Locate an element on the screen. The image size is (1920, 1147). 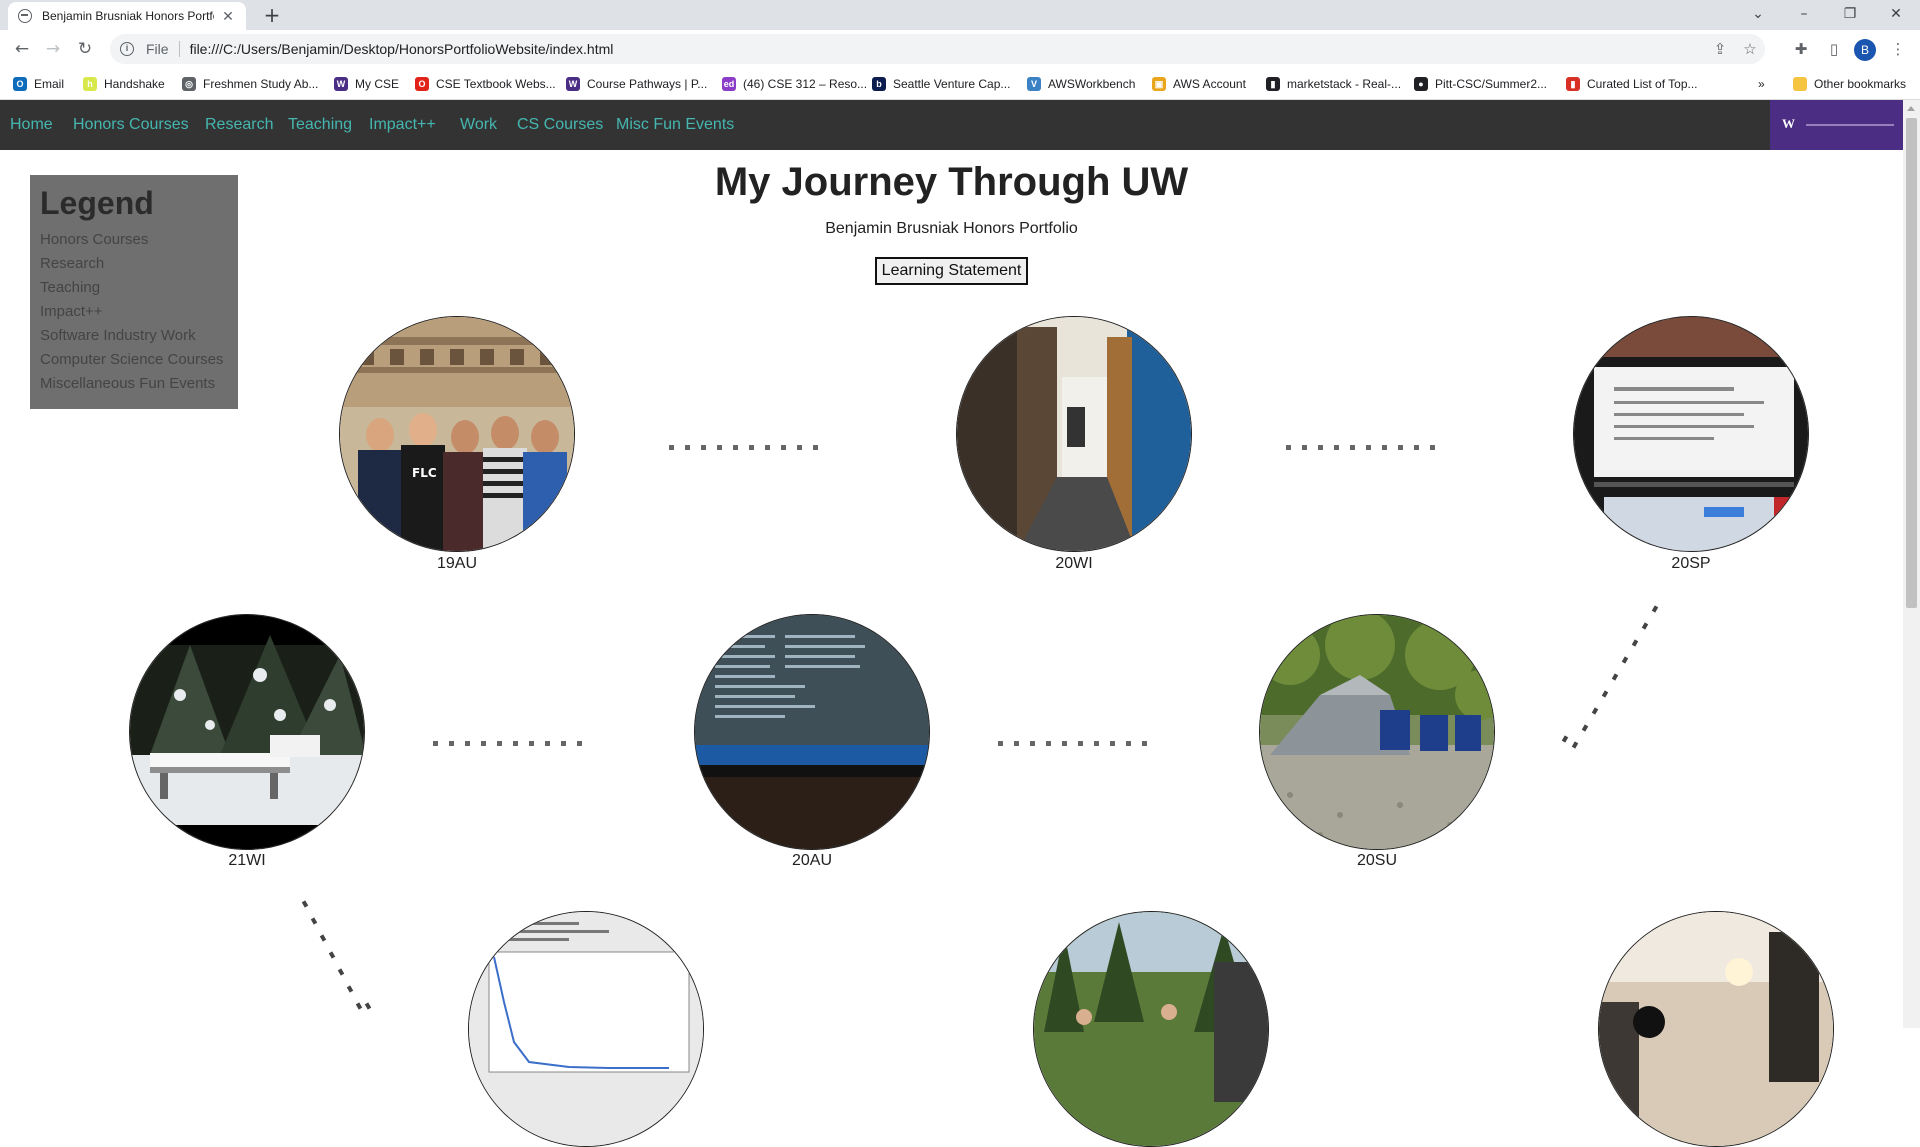
nav-link-cs-courses: CS Courses is located at coordinates (560, 125).